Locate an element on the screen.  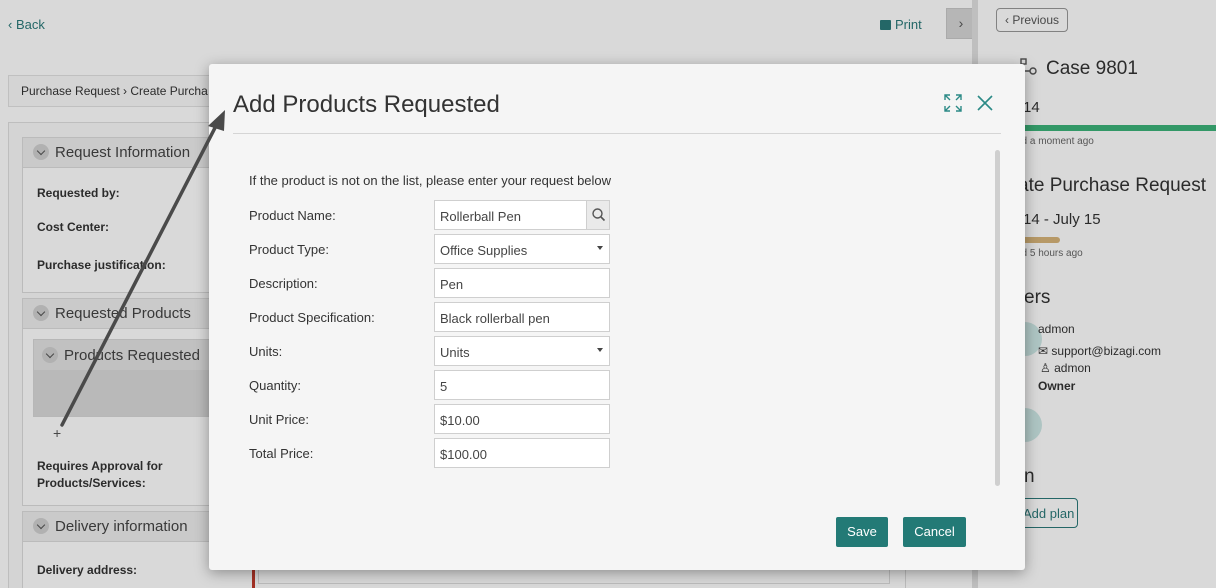
close-icon is located at coordinates (985, 103).